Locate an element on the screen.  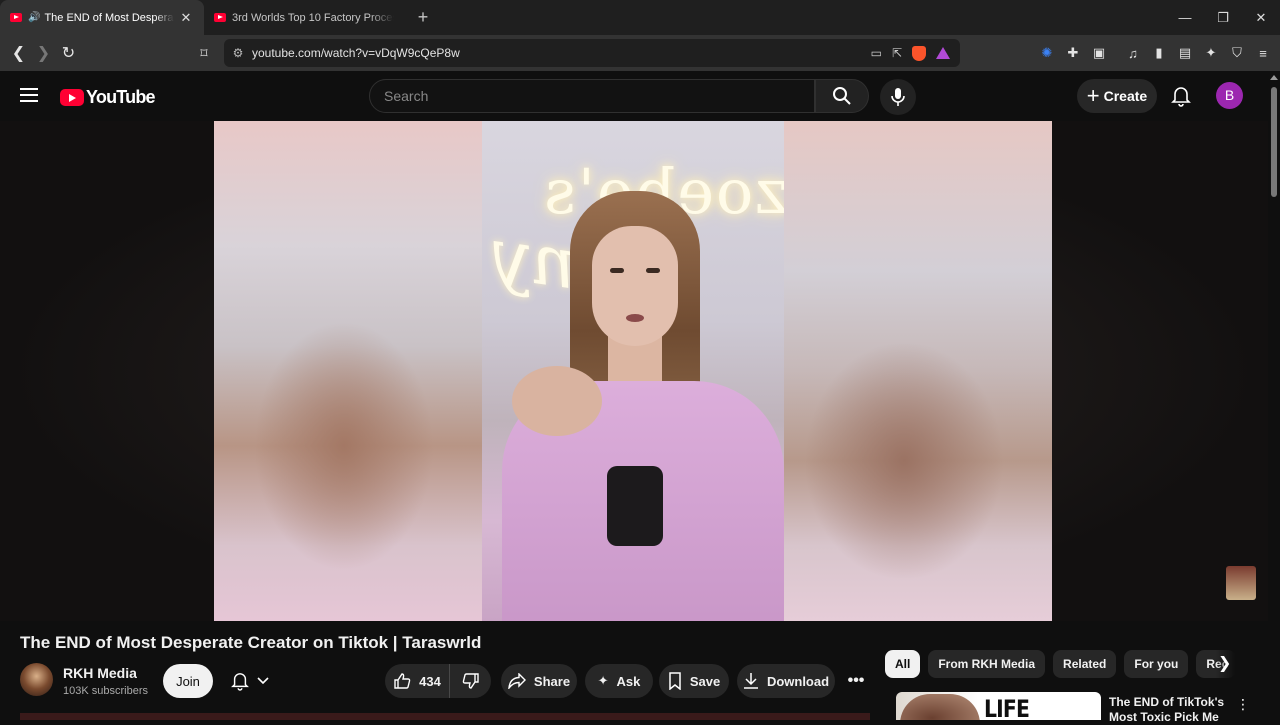
plus-icon: + is located at coordinates (1093, 95).